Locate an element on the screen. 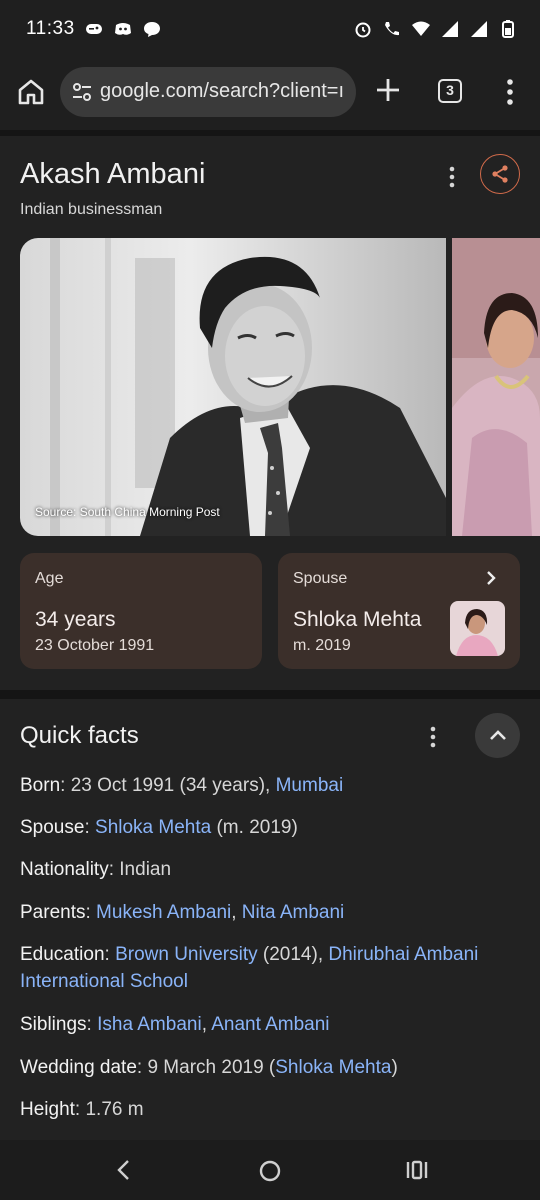  address-bar: google.com/search?client=ı is located at coordinates (208, 92).